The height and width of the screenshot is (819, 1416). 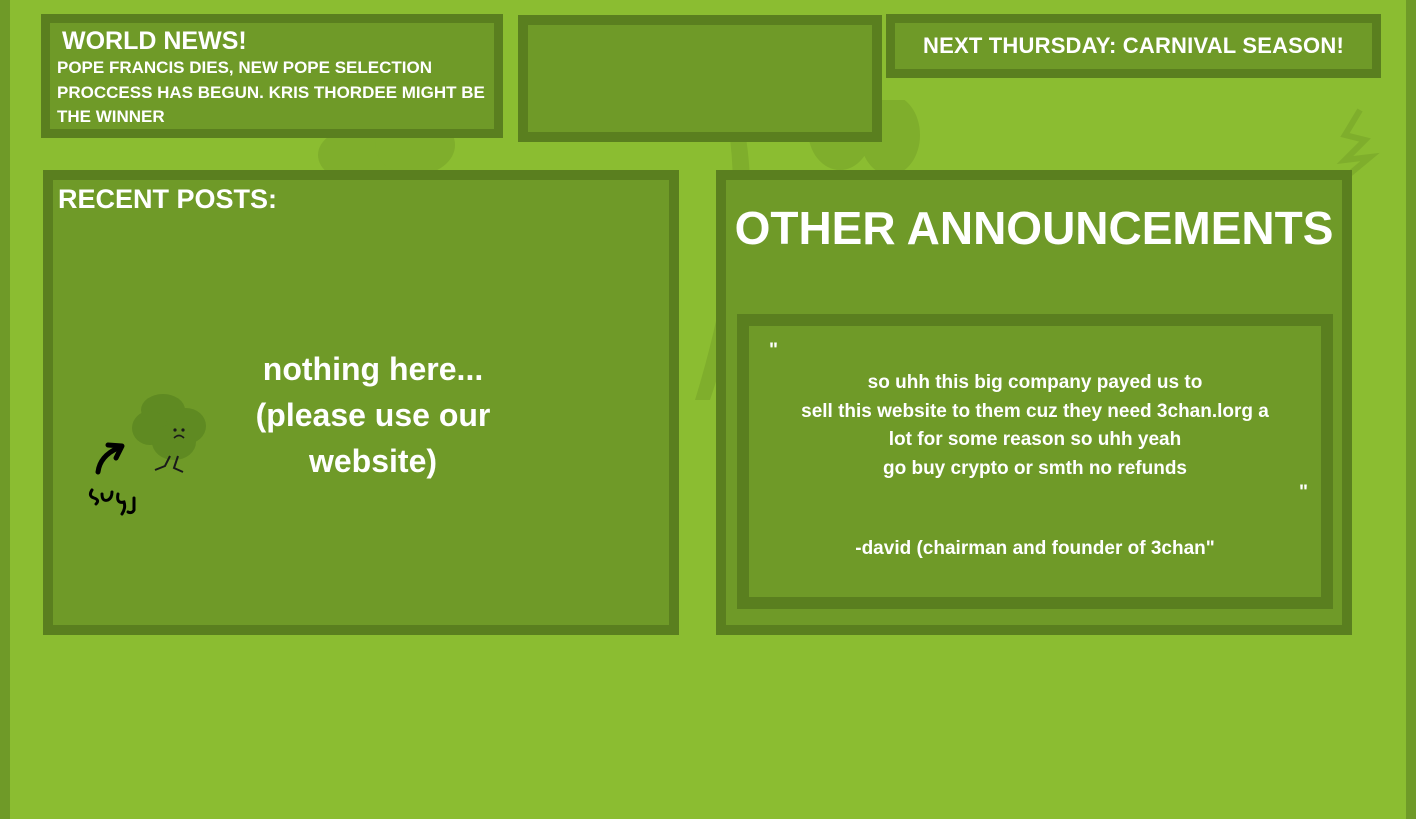 What do you see at coordinates (1035, 548) in the screenshot?
I see `announcement-signature: -david (chairman and founder of 3chan"` at bounding box center [1035, 548].